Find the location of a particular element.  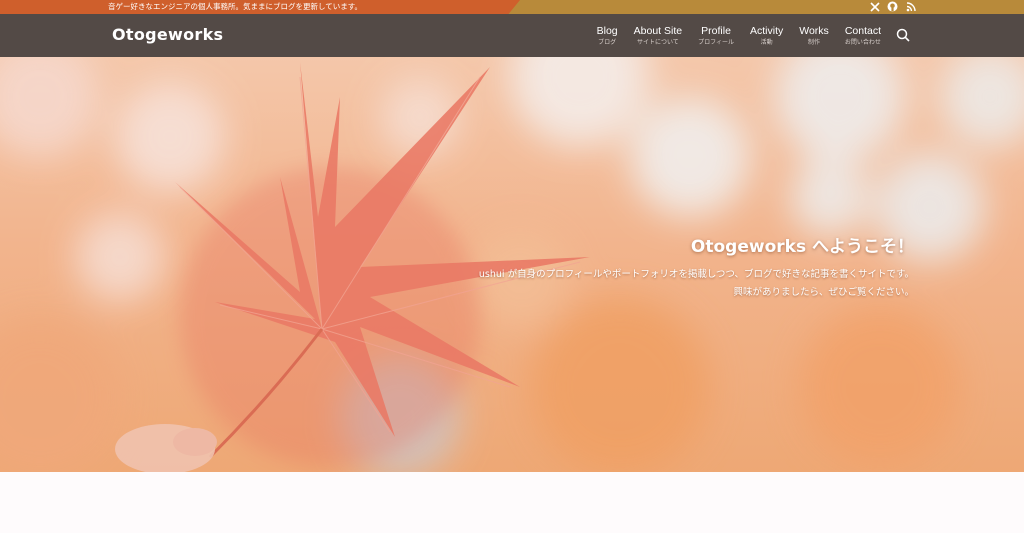

nav-label: Contact is located at coordinates (862, 31).